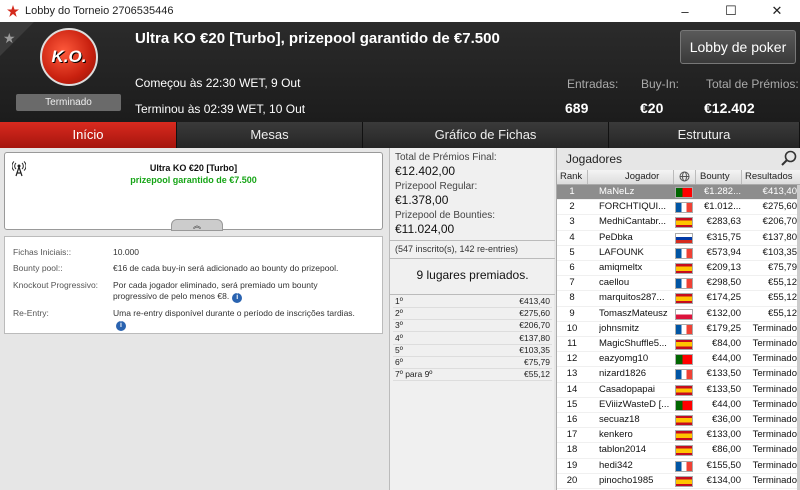 Image resolution: width=800 pixels, height=490 pixels. What do you see at coordinates (723, 252) in the screenshot?
I see `player-bounty: €573,94` at bounding box center [723, 252].